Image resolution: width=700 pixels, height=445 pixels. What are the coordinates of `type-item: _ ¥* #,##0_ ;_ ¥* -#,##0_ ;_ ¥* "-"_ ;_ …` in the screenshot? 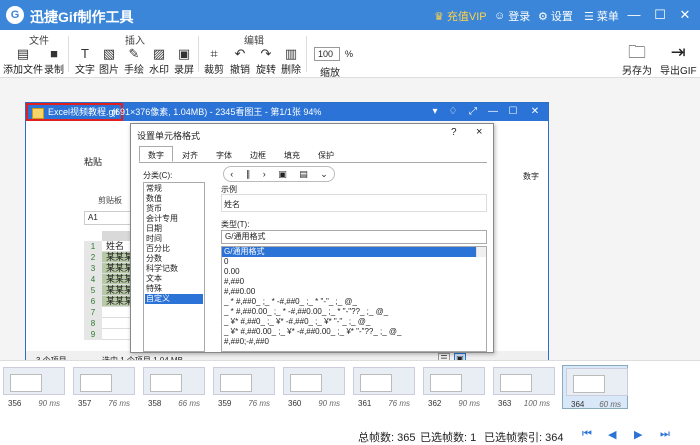 It's located at (354, 322).